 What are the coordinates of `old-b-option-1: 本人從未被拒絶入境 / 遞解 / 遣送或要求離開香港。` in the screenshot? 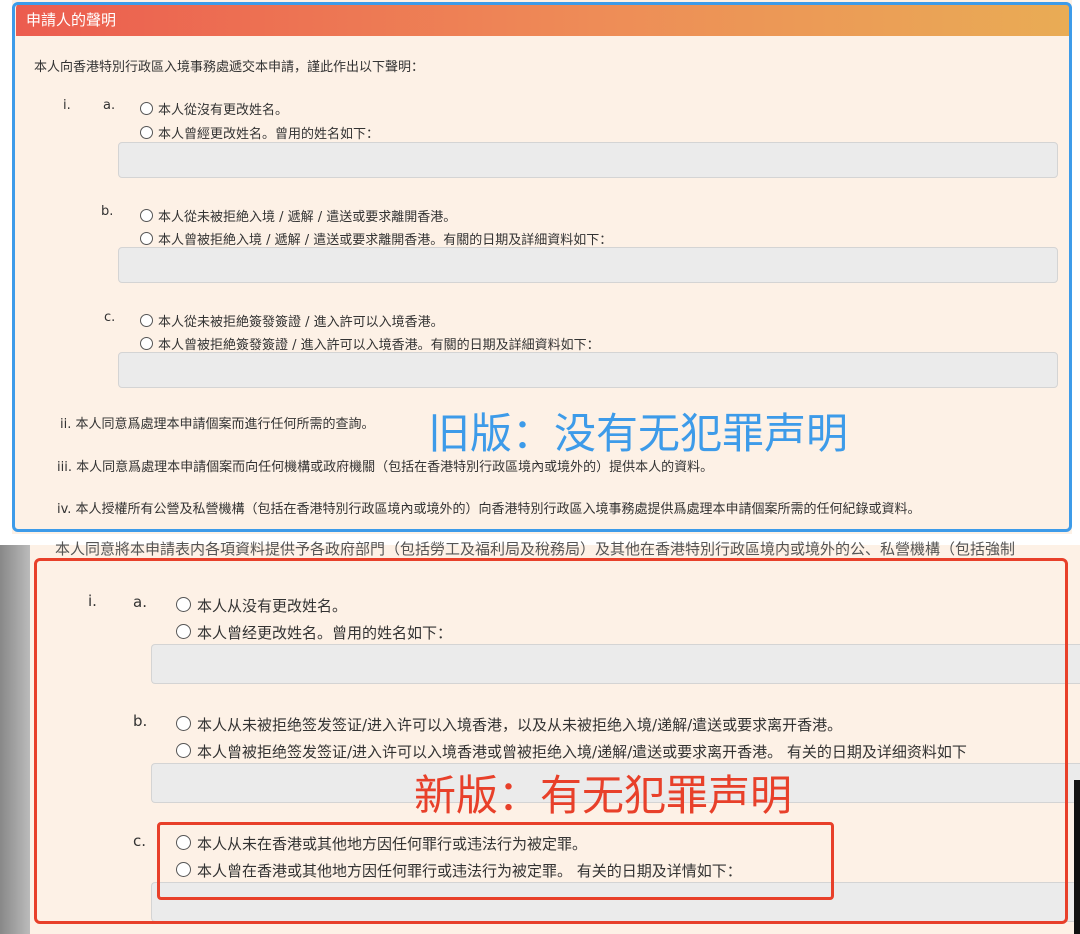 It's located at (298, 215).